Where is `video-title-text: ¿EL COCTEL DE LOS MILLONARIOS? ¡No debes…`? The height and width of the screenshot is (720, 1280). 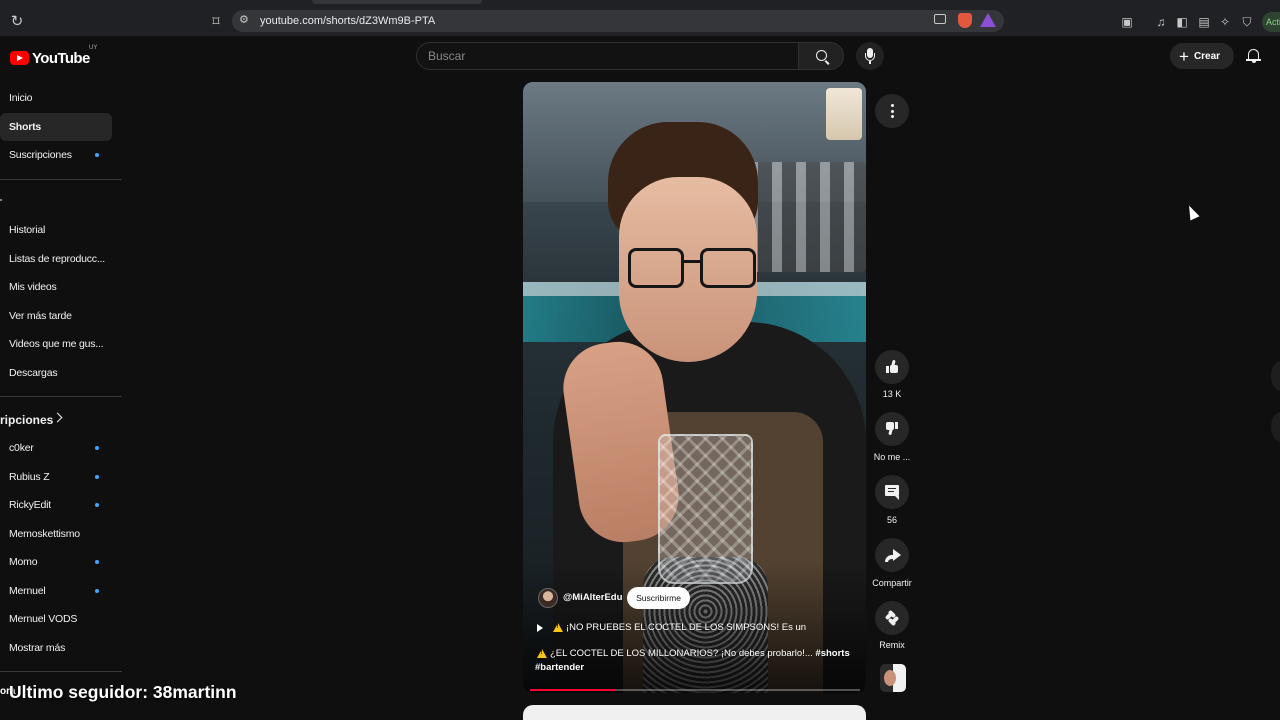 video-title-text: ¿EL COCTEL DE LOS MILLONARIOS? ¡No debes… is located at coordinates (681, 653).